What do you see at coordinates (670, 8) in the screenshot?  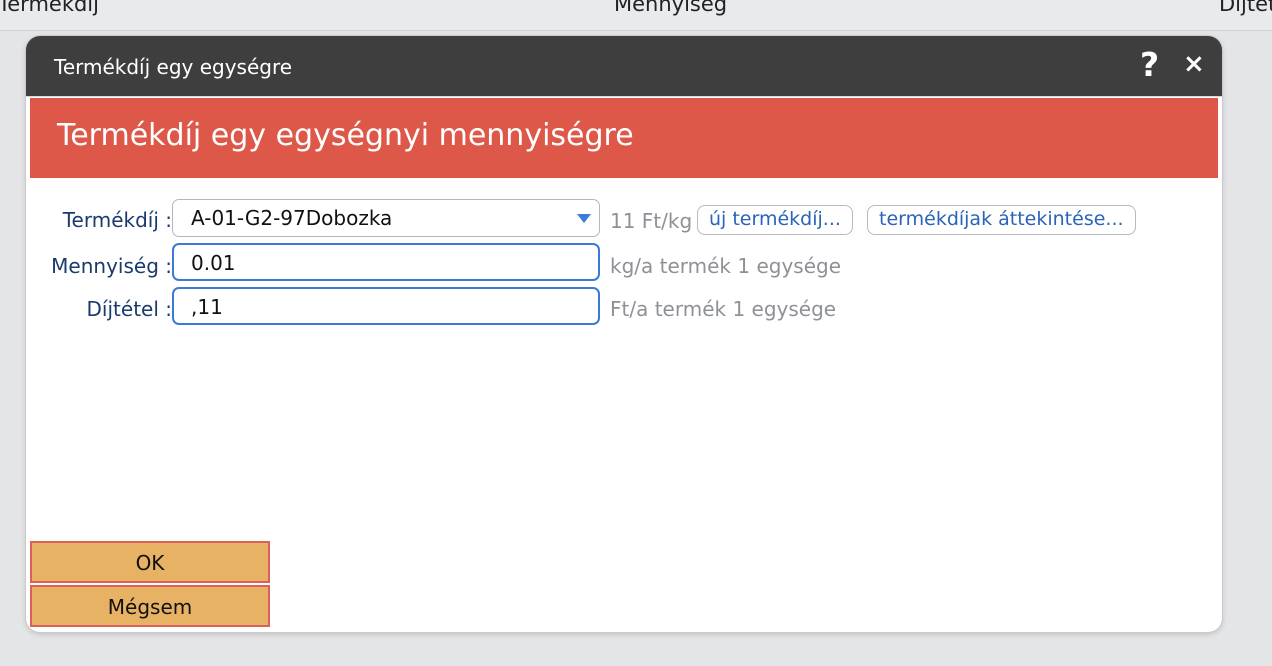 I see `column-header-quantity: Mennyiség` at bounding box center [670, 8].